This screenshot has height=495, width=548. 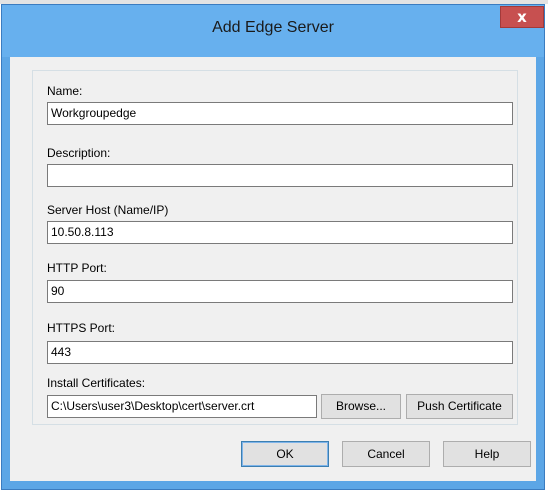 What do you see at coordinates (386, 454) in the screenshot?
I see `cancel-button: Cancel` at bounding box center [386, 454].